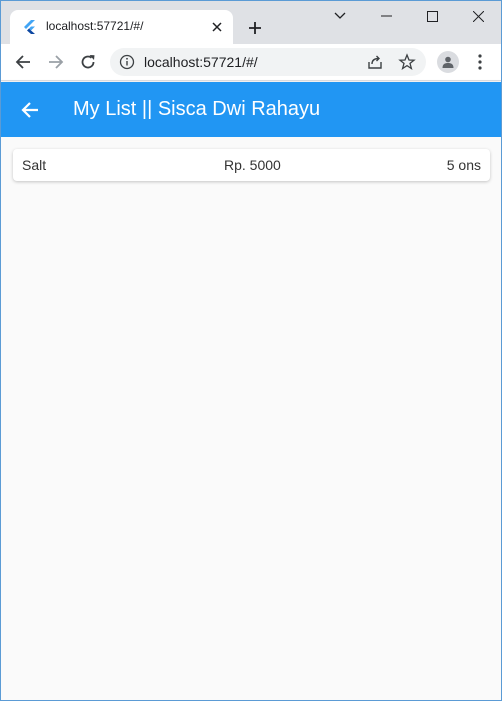 The width and height of the screenshot is (502, 701). Describe the element at coordinates (375, 62) in the screenshot. I see `share-icon` at that location.